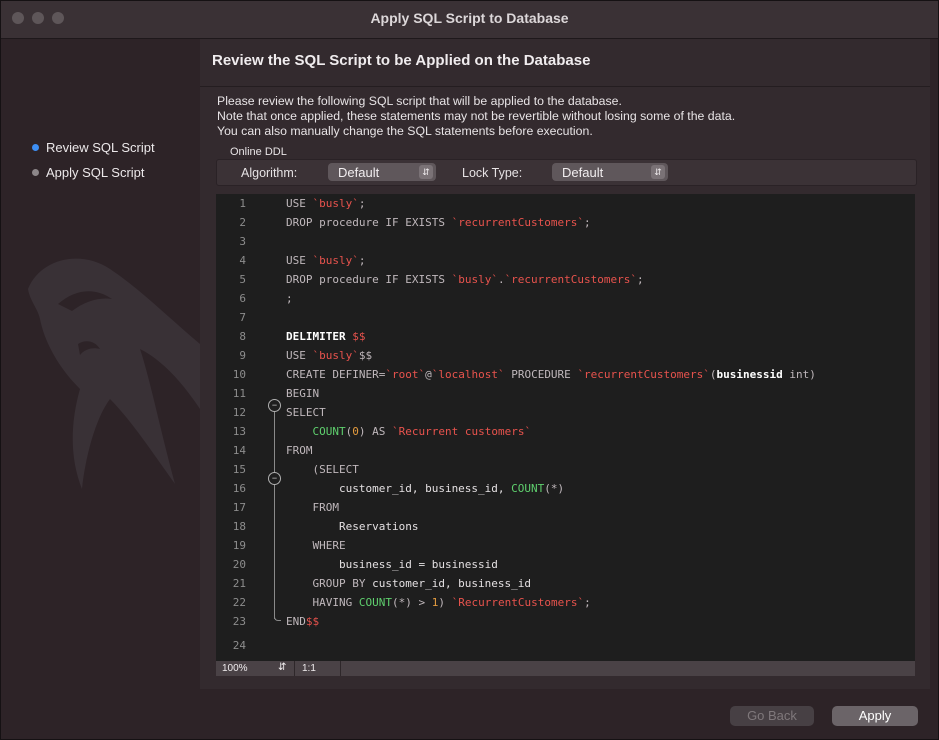  I want to click on sidebar-step-label: Apply SQL Script, so click(95, 172).